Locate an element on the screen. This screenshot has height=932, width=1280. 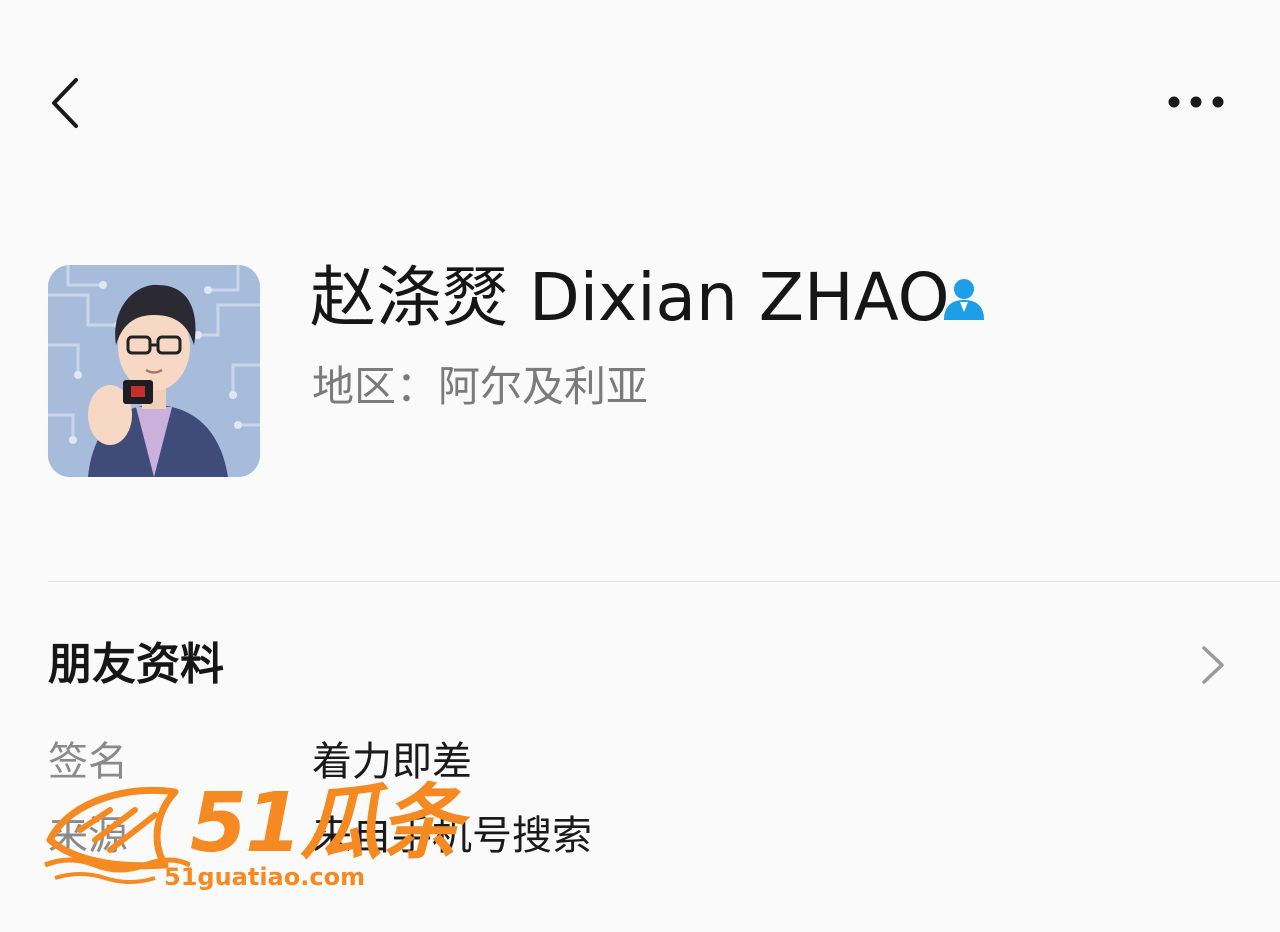
more-horizontal-icon is located at coordinates (1196, 102).